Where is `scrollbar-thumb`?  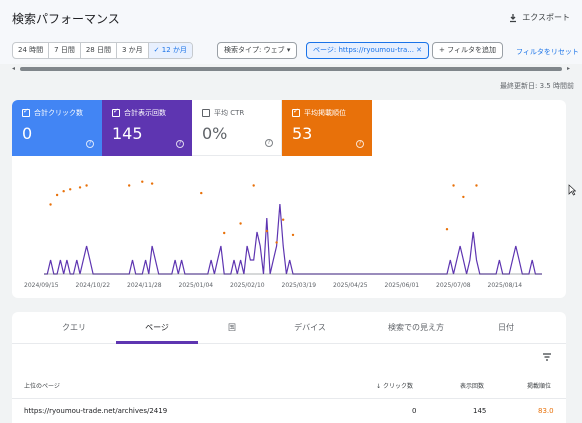 scrollbar-thumb is located at coordinates (291, 69).